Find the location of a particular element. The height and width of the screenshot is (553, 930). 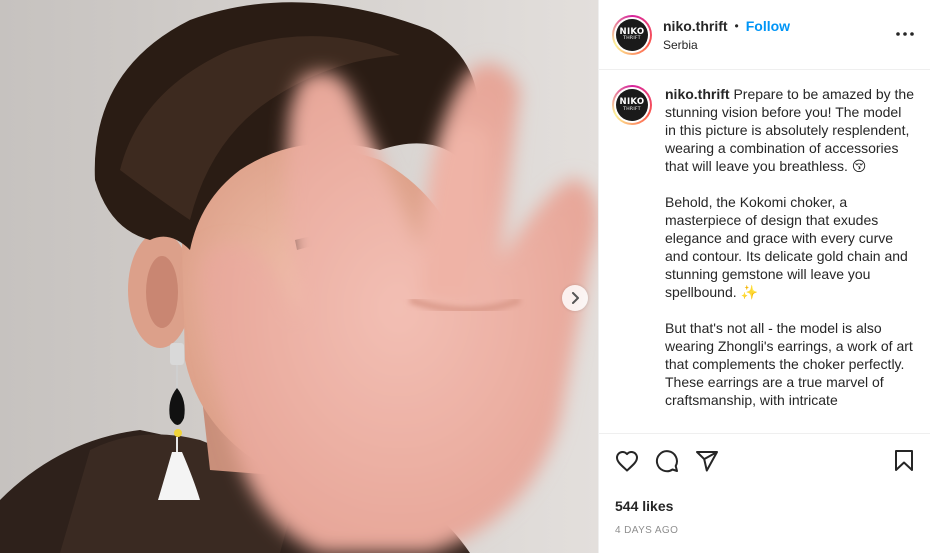

heart-icon is located at coordinates (627, 460).